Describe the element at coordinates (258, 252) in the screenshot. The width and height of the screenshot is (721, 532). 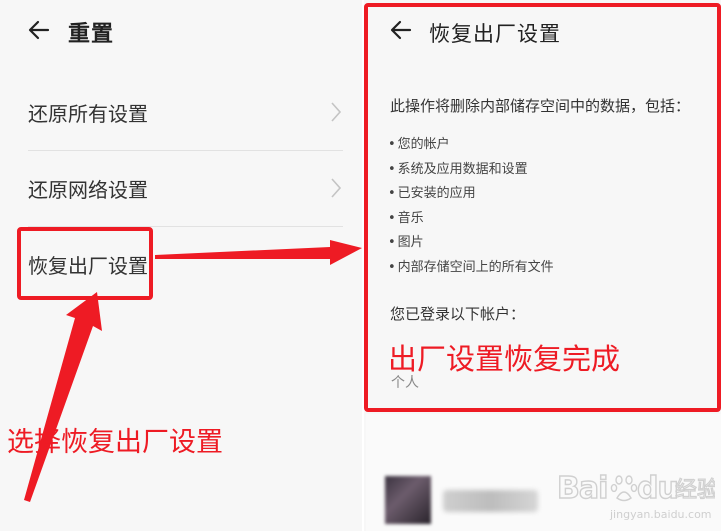
I see `right-arrow-icon` at that location.